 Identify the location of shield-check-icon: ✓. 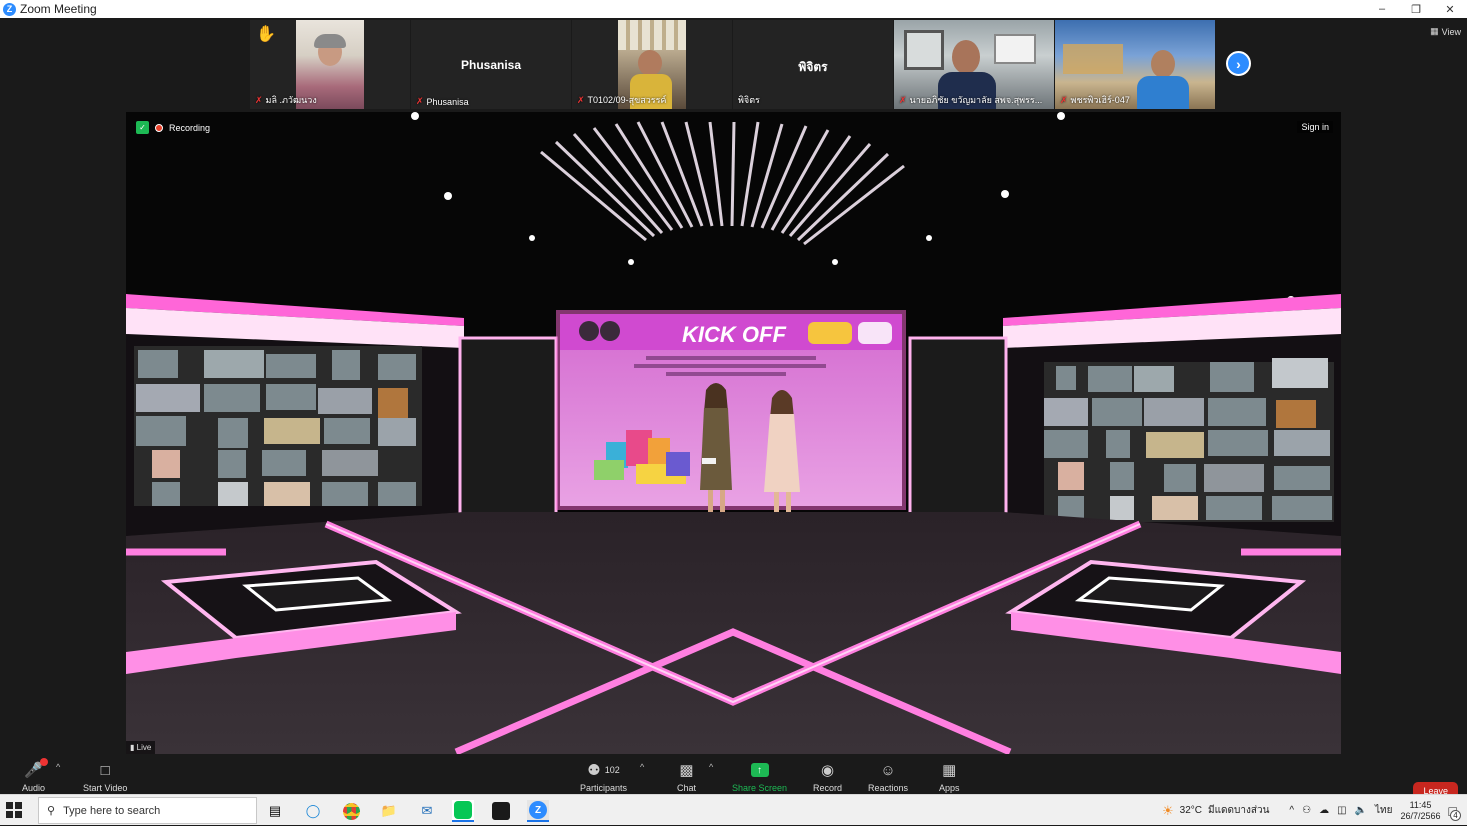
(142, 127).